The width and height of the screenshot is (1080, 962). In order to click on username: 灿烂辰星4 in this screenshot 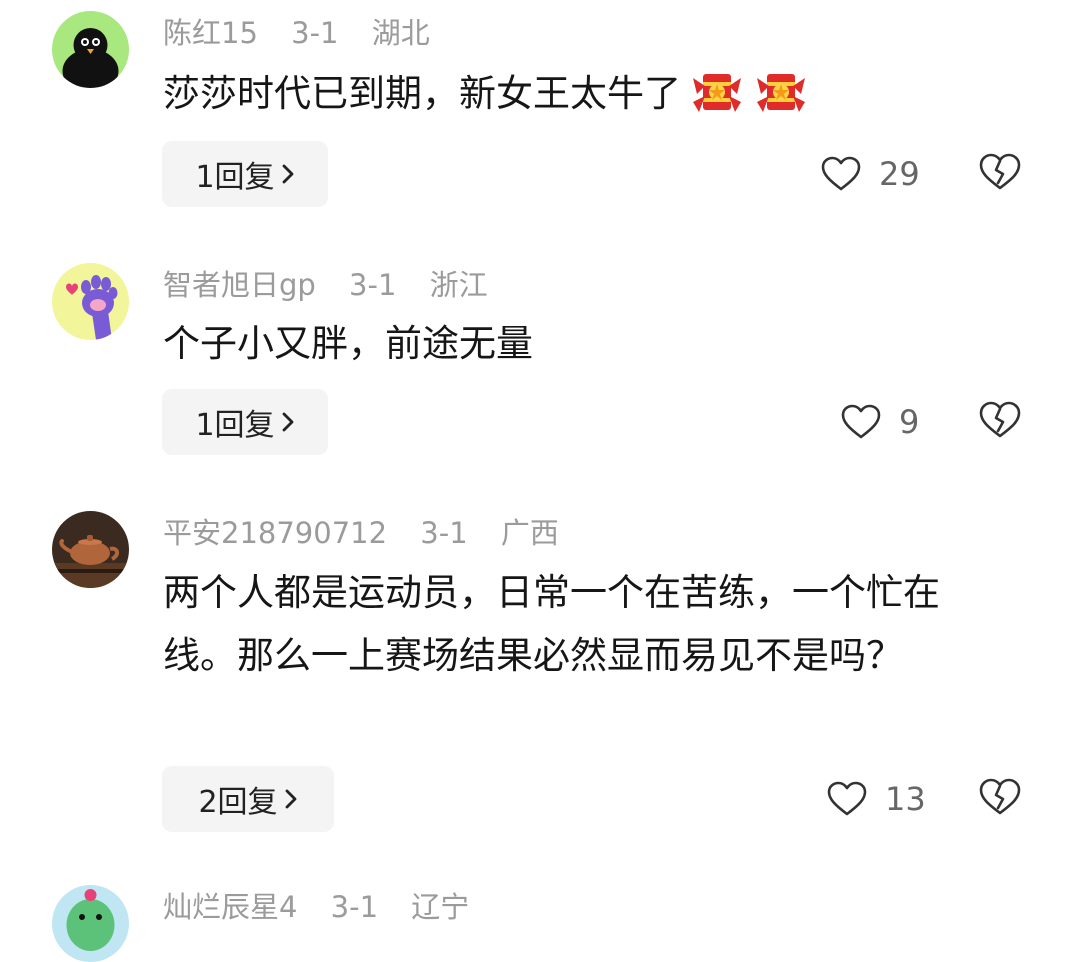, I will do `click(230, 907)`.